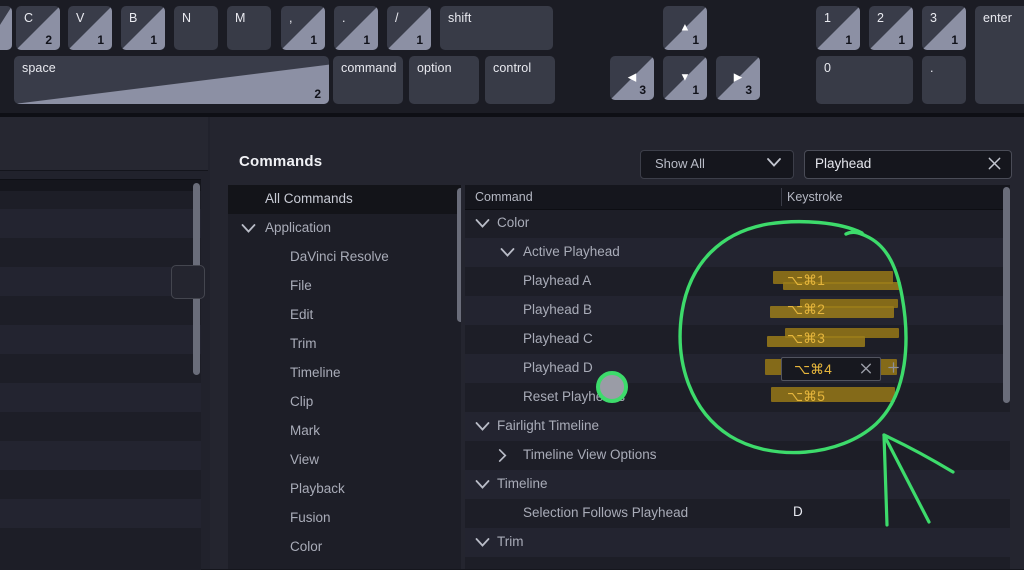  Describe the element at coordinates (642, 90) in the screenshot. I see `key-count: 3` at that location.